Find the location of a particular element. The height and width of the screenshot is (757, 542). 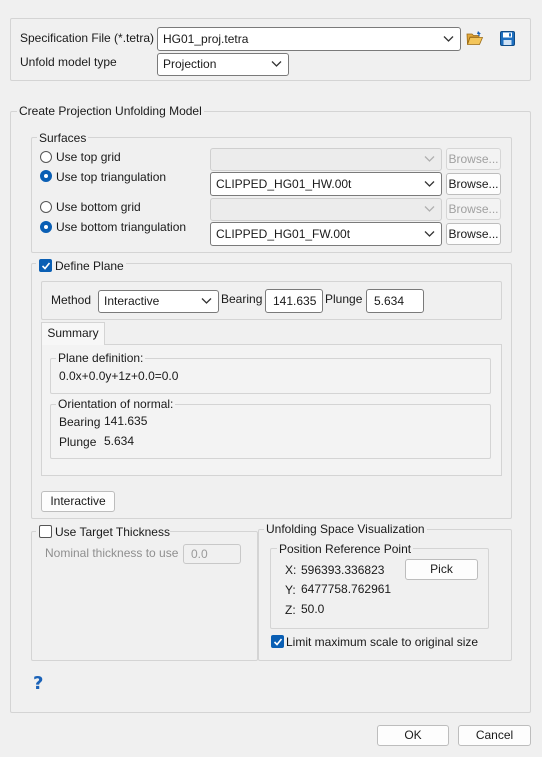

normal-bearing-label: Bearing is located at coordinates (80, 422).